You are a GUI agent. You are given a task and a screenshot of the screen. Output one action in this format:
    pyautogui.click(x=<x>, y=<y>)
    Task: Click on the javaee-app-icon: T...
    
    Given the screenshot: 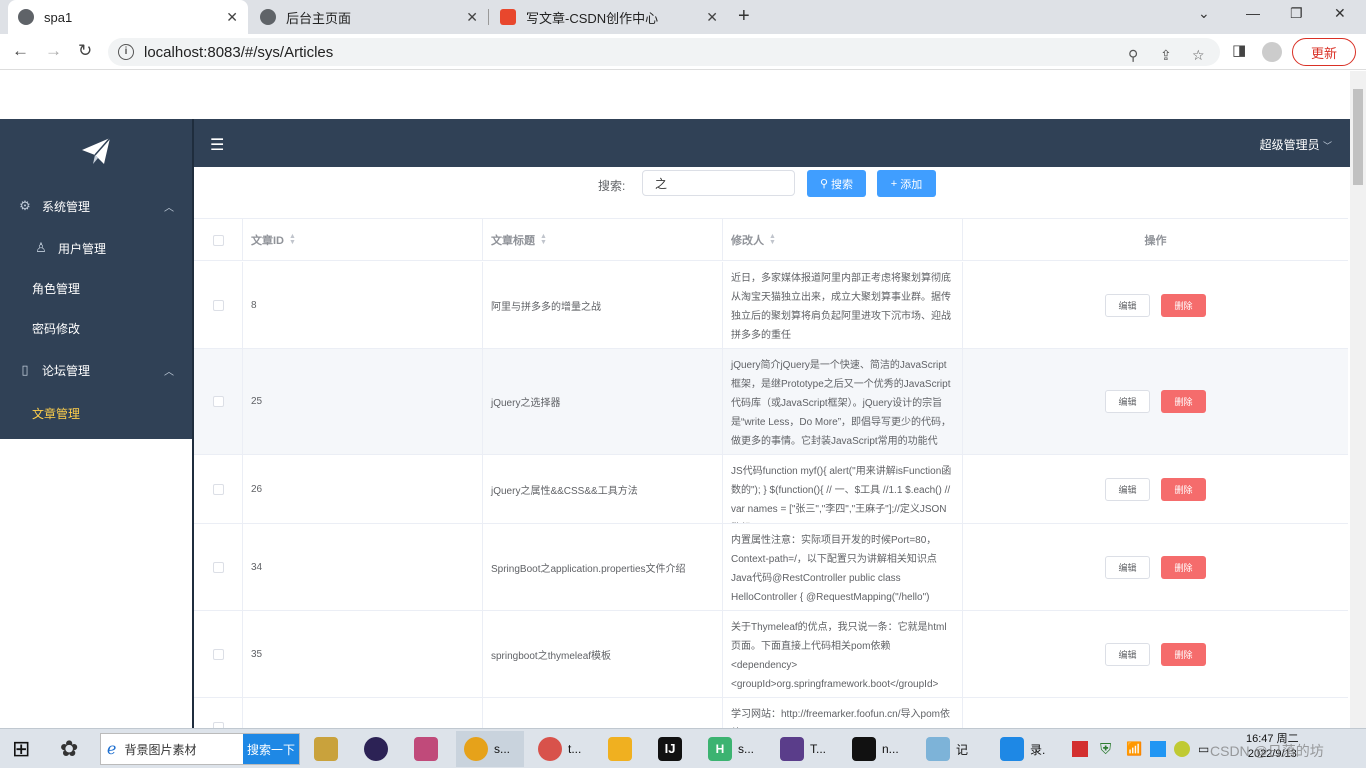 What is the action you would take?
    pyautogui.click(x=803, y=749)
    